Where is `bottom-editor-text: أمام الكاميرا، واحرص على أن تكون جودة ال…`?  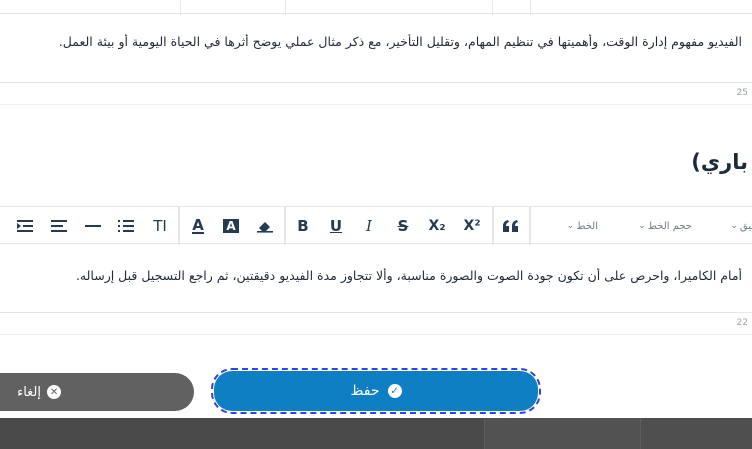
bottom-editor-text: أمام الكاميرا، واحرص على أن تكون جودة ال… is located at coordinates (371, 275).